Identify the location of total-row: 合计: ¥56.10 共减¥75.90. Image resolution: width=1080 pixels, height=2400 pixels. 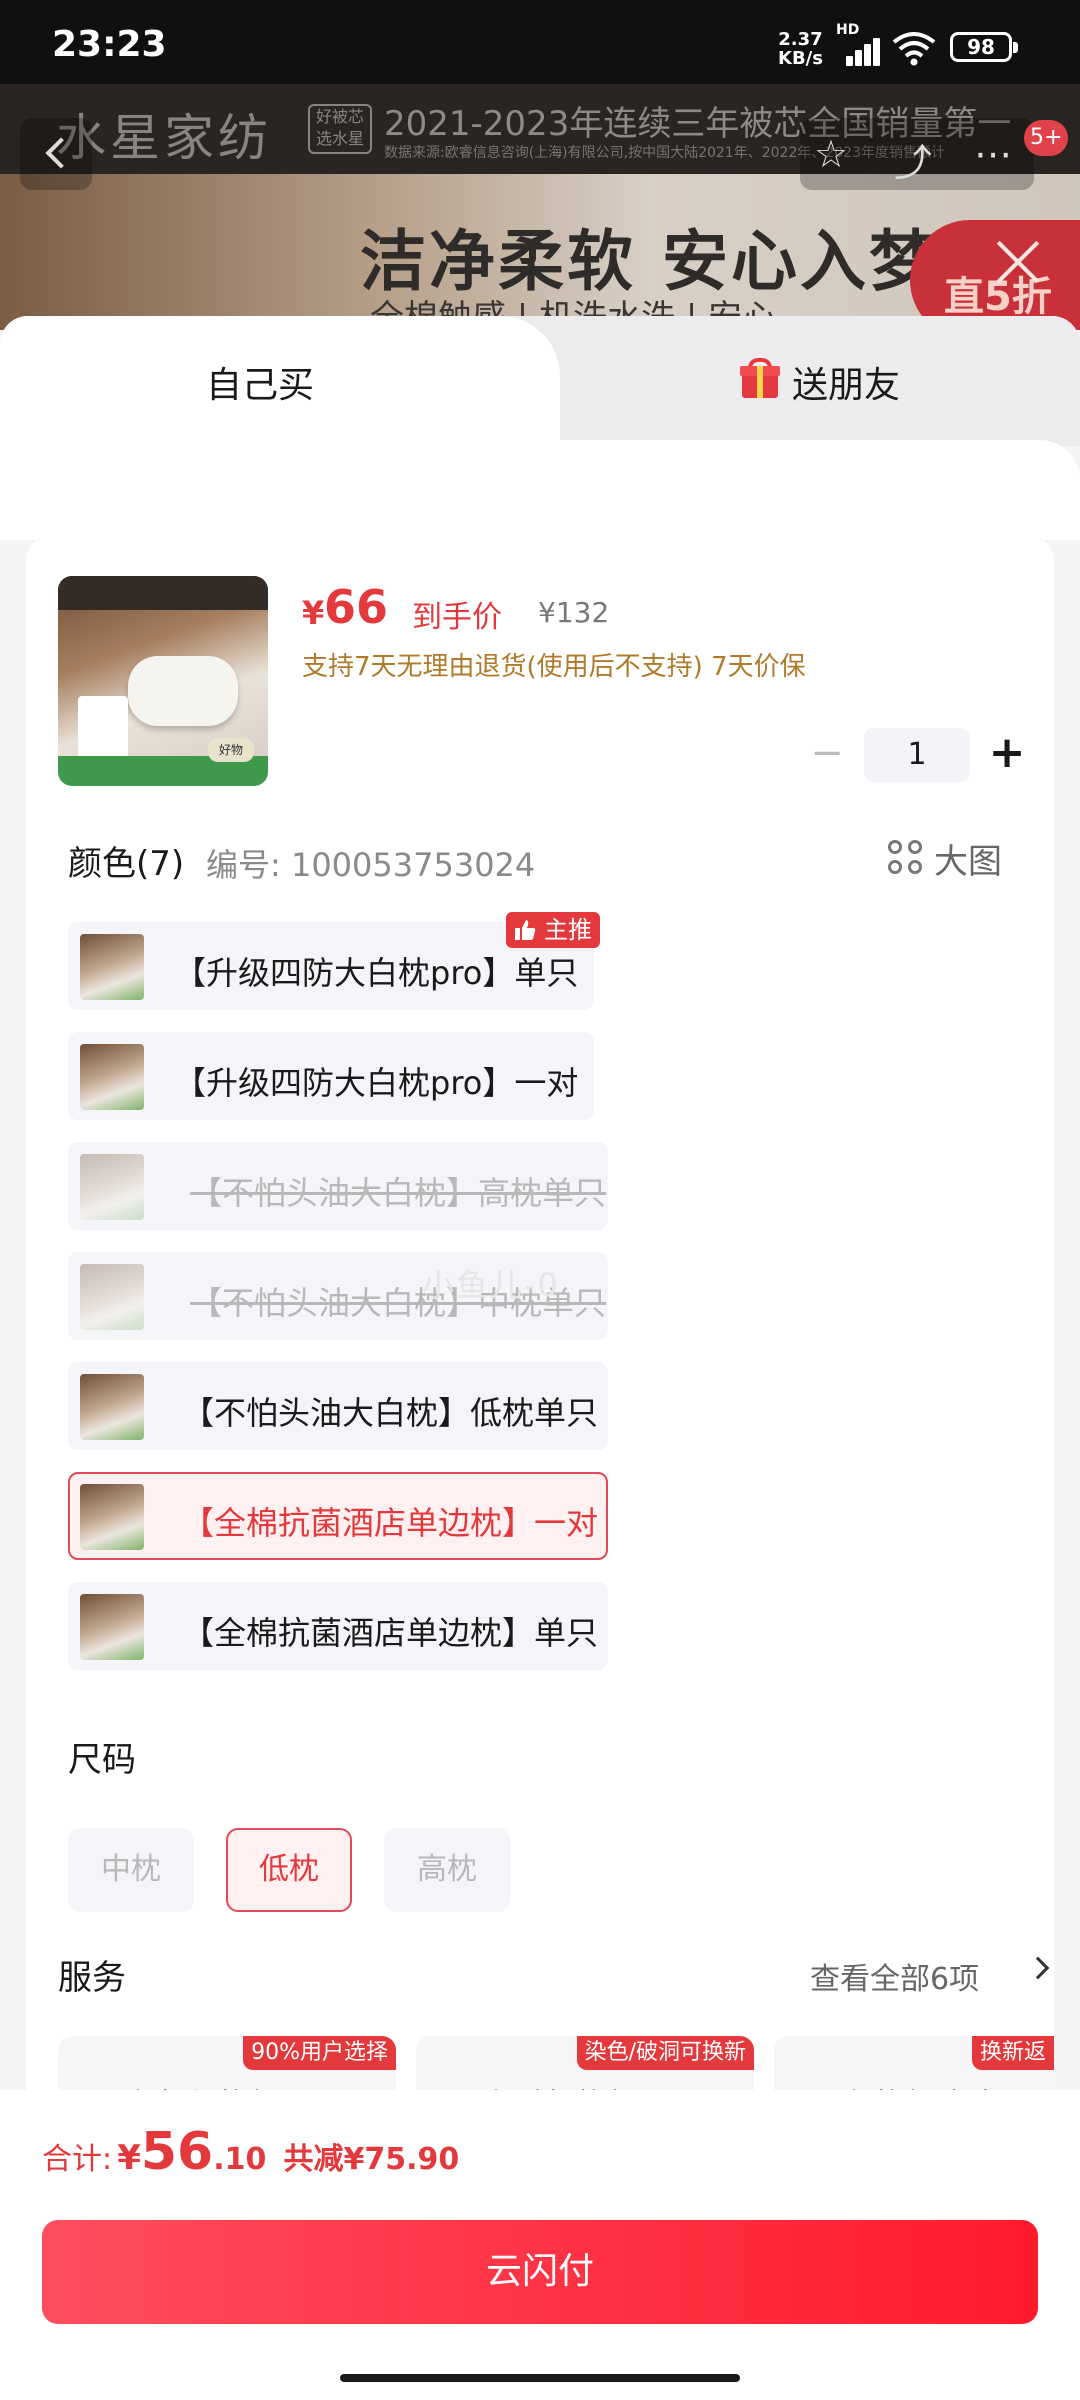
(250, 2157).